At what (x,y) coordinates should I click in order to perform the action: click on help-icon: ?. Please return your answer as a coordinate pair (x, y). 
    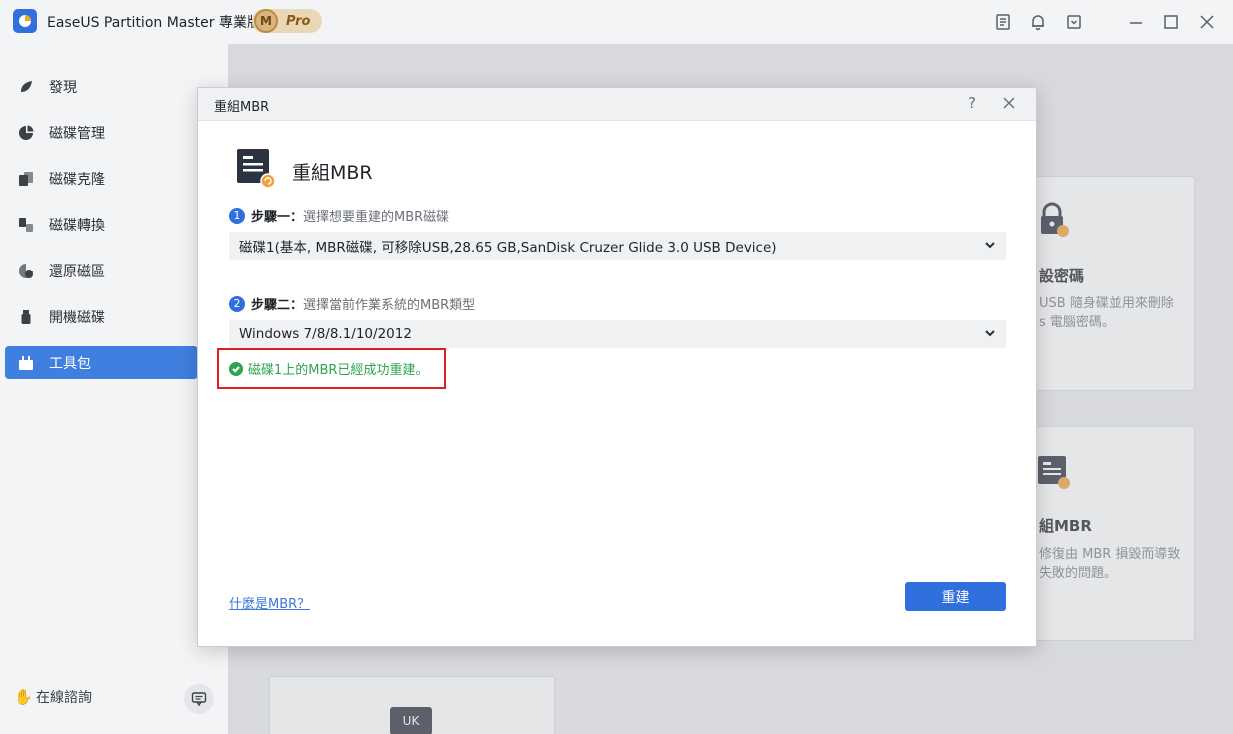
    Looking at the image, I should click on (972, 103).